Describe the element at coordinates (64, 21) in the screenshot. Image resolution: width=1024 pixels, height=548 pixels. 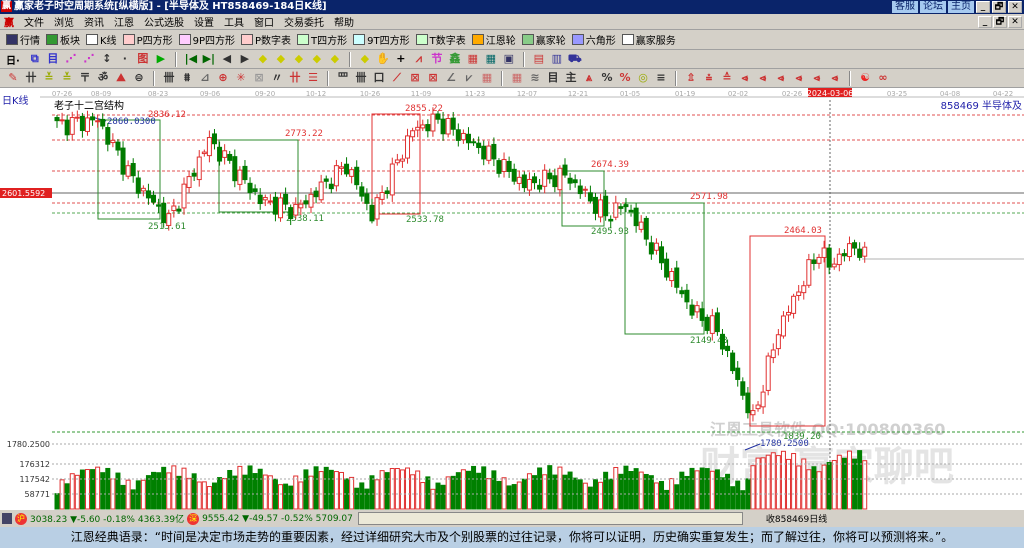
I see `menu-browse: 浏览` at that location.